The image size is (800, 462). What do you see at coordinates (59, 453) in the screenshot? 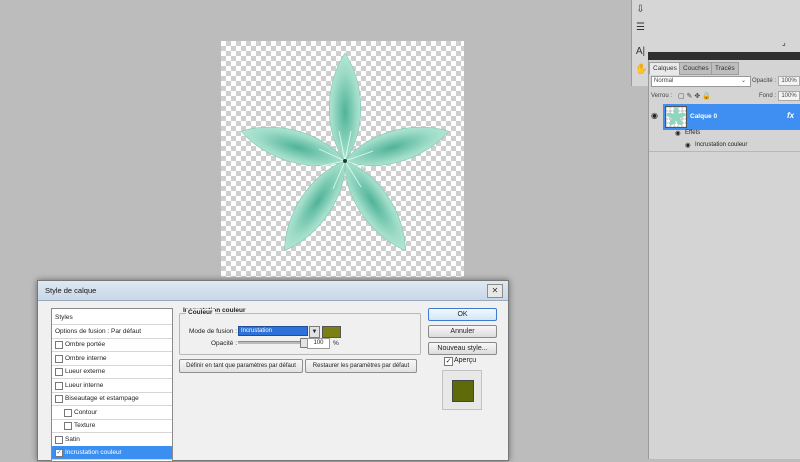
I see `style-checkbox: ✓` at bounding box center [59, 453].